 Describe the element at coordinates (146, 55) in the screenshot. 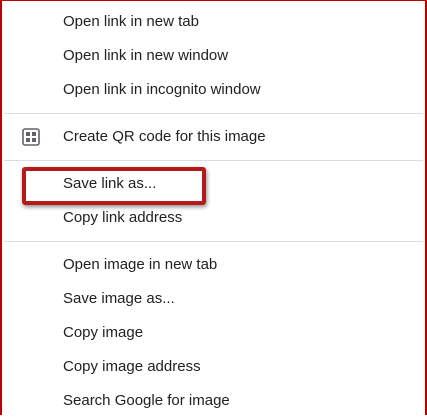

I see `menu-item-label: Open link in new window` at that location.